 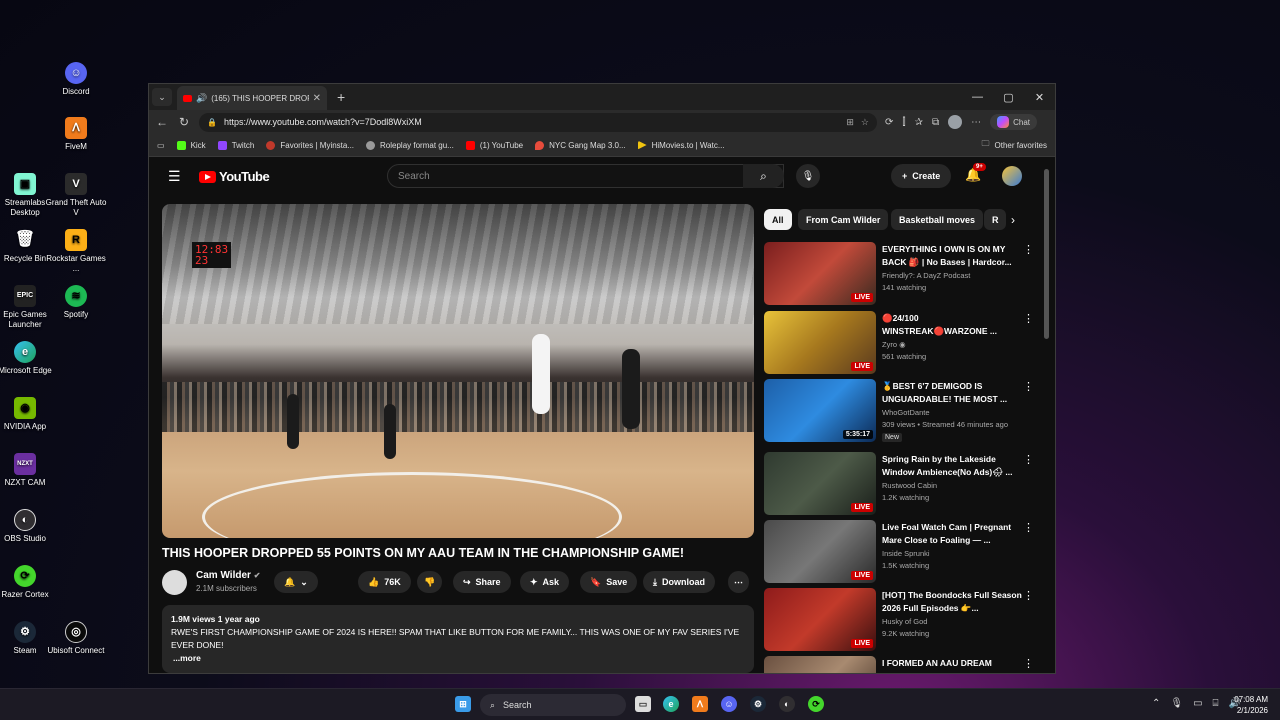 I want to click on favorites-icon: ✰, so click(x=919, y=122).